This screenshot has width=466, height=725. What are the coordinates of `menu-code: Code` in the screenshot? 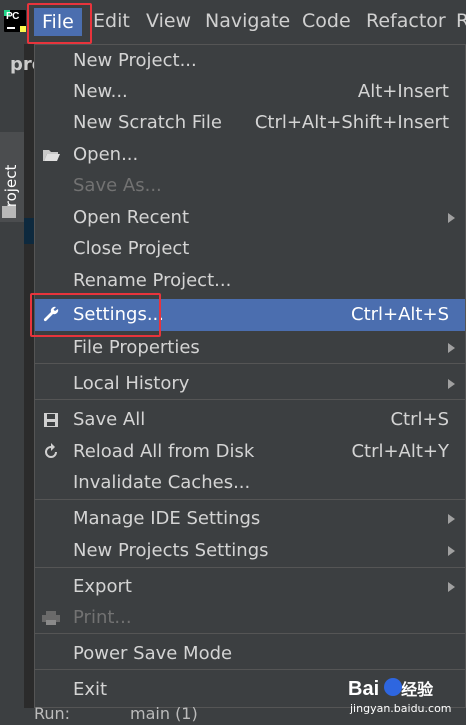 It's located at (326, 21).